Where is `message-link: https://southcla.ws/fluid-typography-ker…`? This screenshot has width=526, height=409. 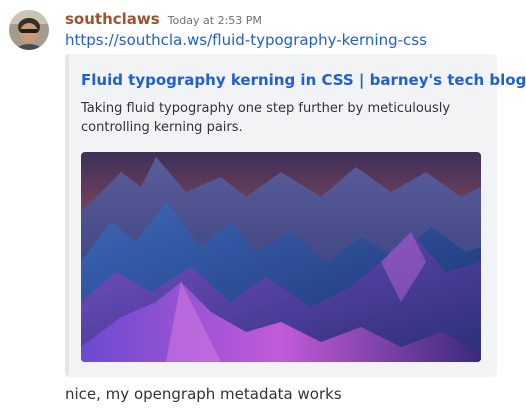
message-link: https://southcla.ws/fluid-typography-ker… is located at coordinates (246, 40).